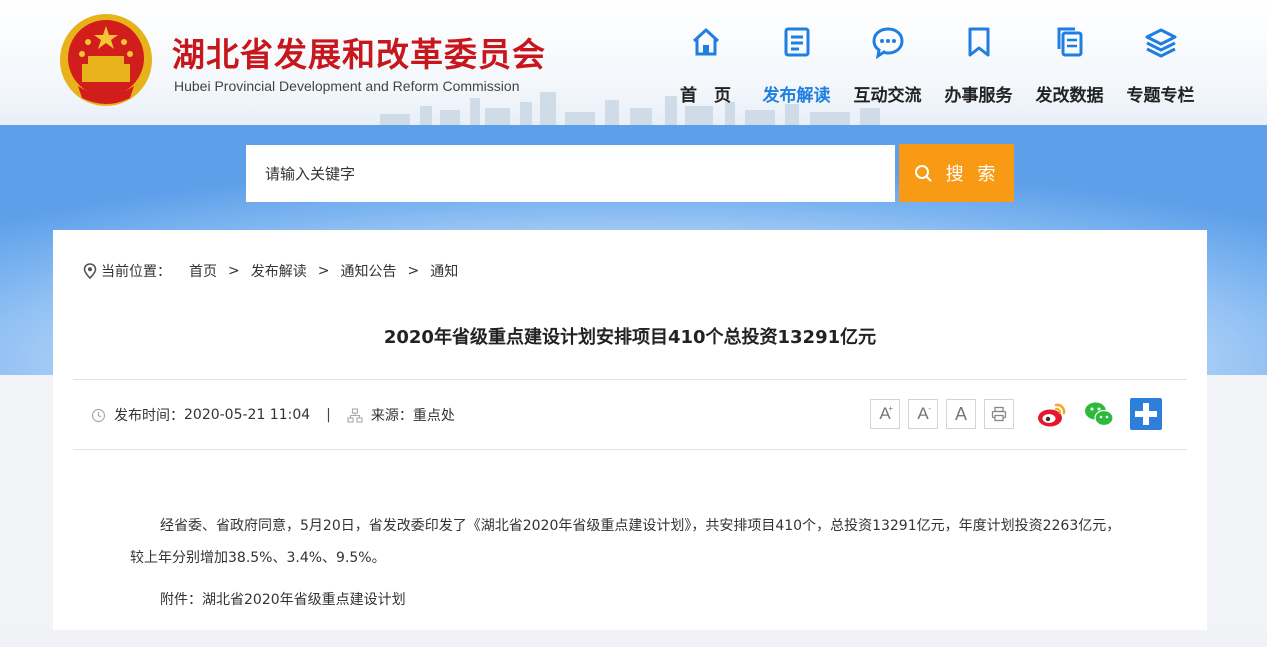 Image resolution: width=1267 pixels, height=647 pixels. I want to click on nav-item-interaction: 互动交流, so click(887, 65).